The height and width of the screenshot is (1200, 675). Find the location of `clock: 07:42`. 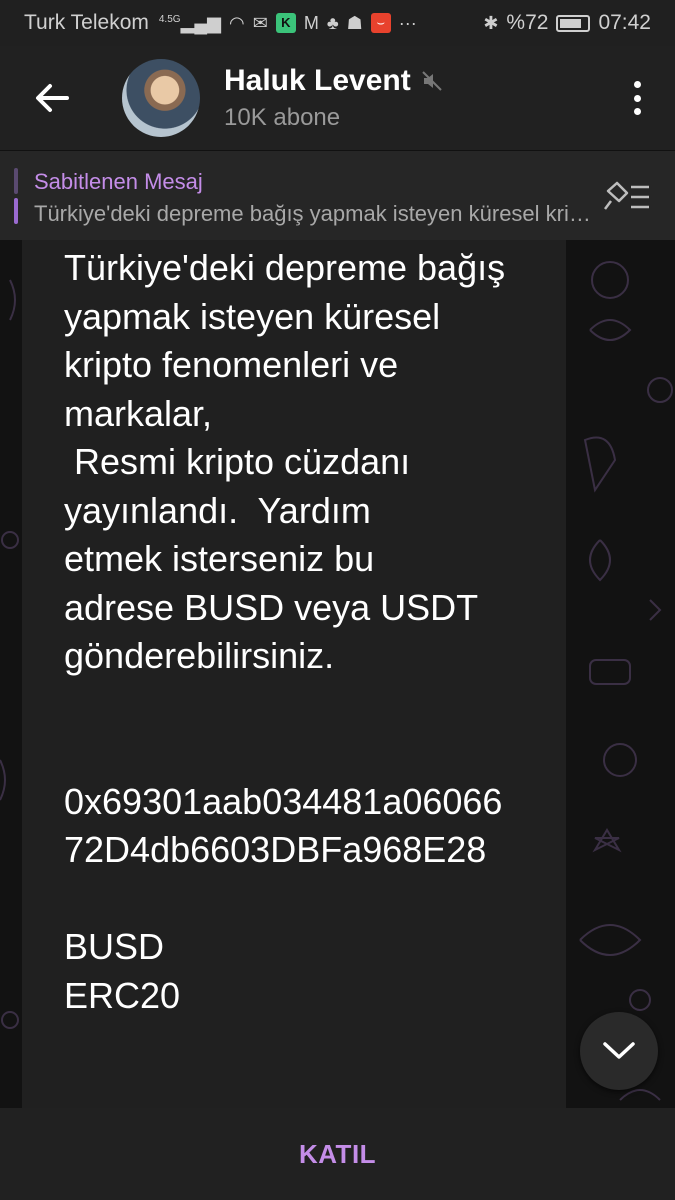

clock: 07:42 is located at coordinates (624, 22).